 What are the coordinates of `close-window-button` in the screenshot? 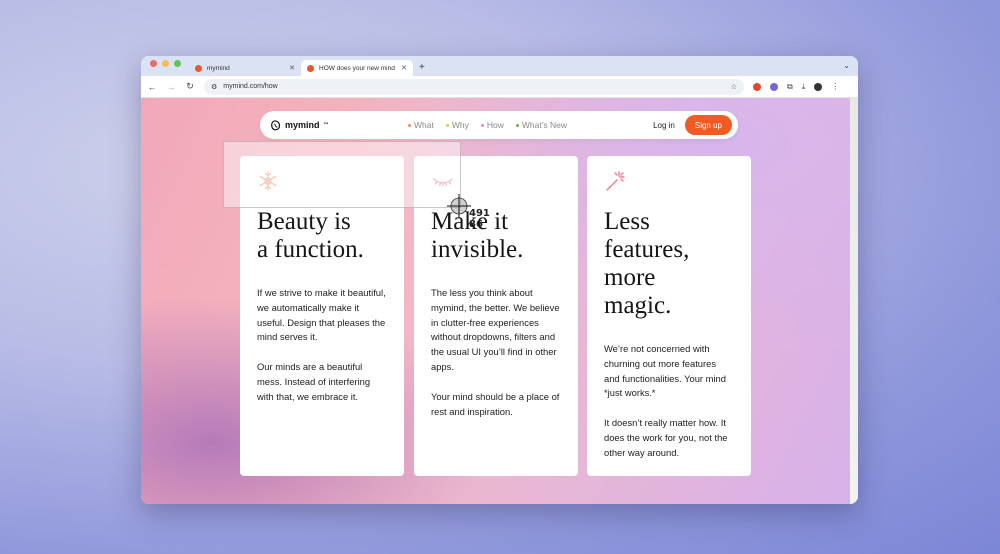 It's located at (153, 63).